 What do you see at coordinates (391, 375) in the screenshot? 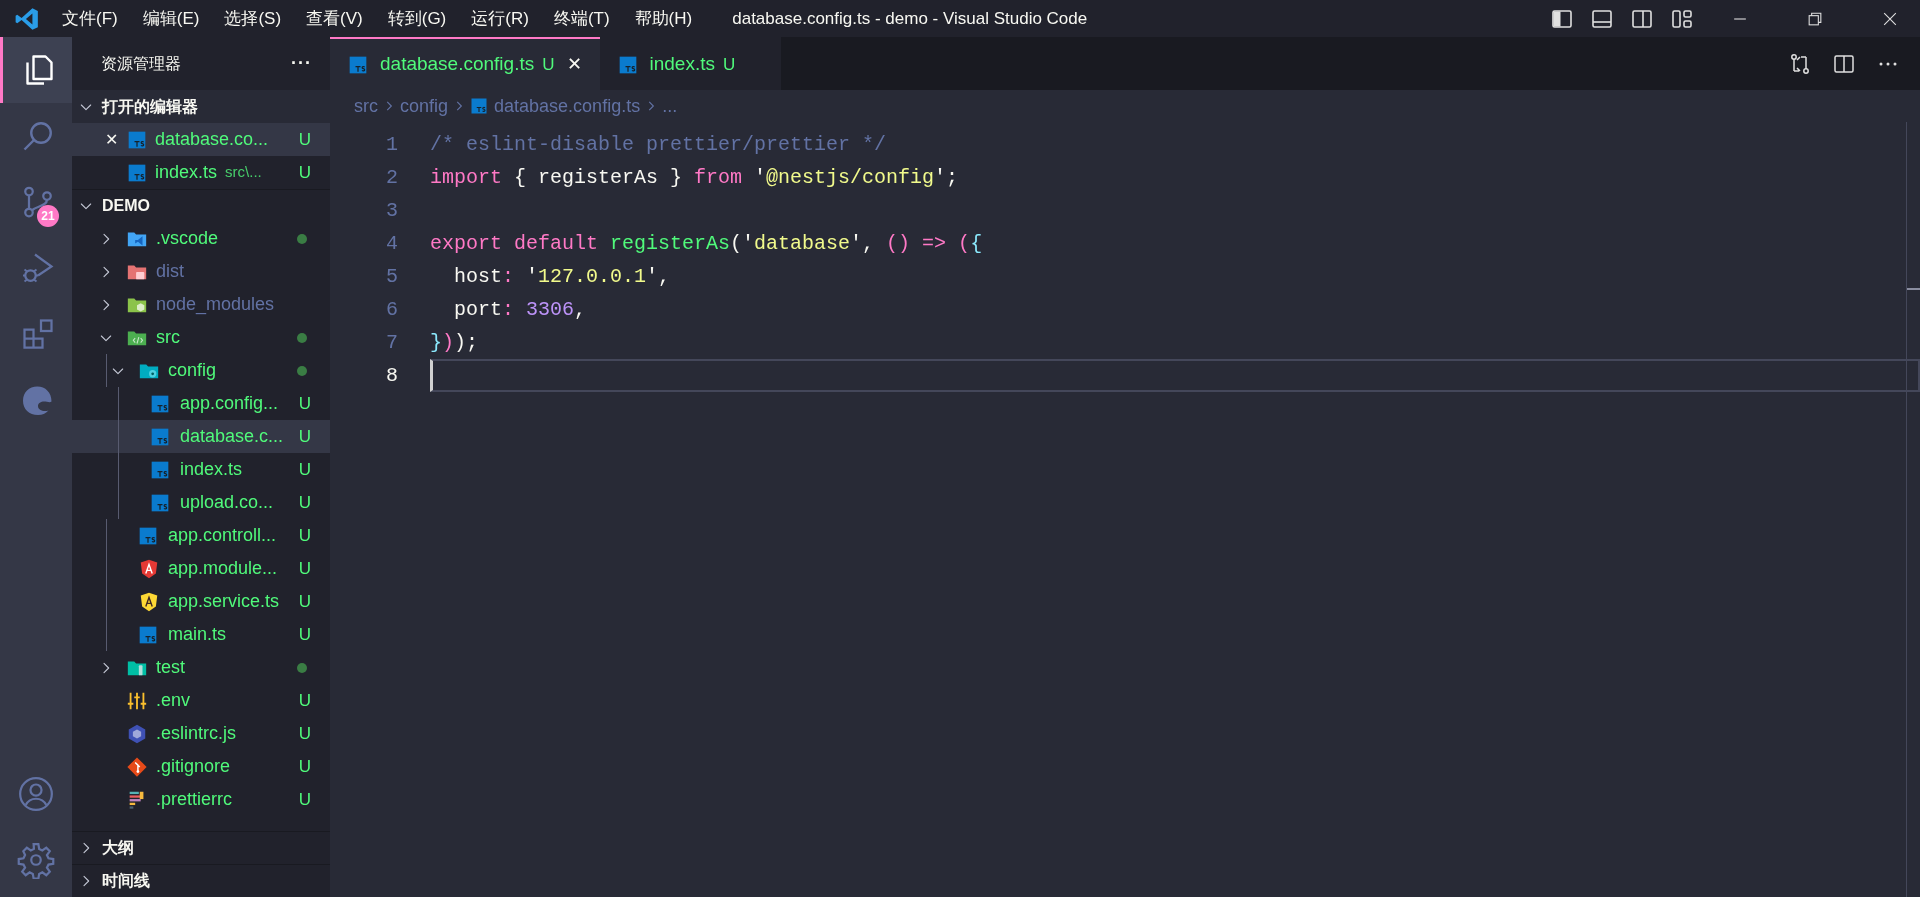
I see `line-number: 8` at bounding box center [391, 375].